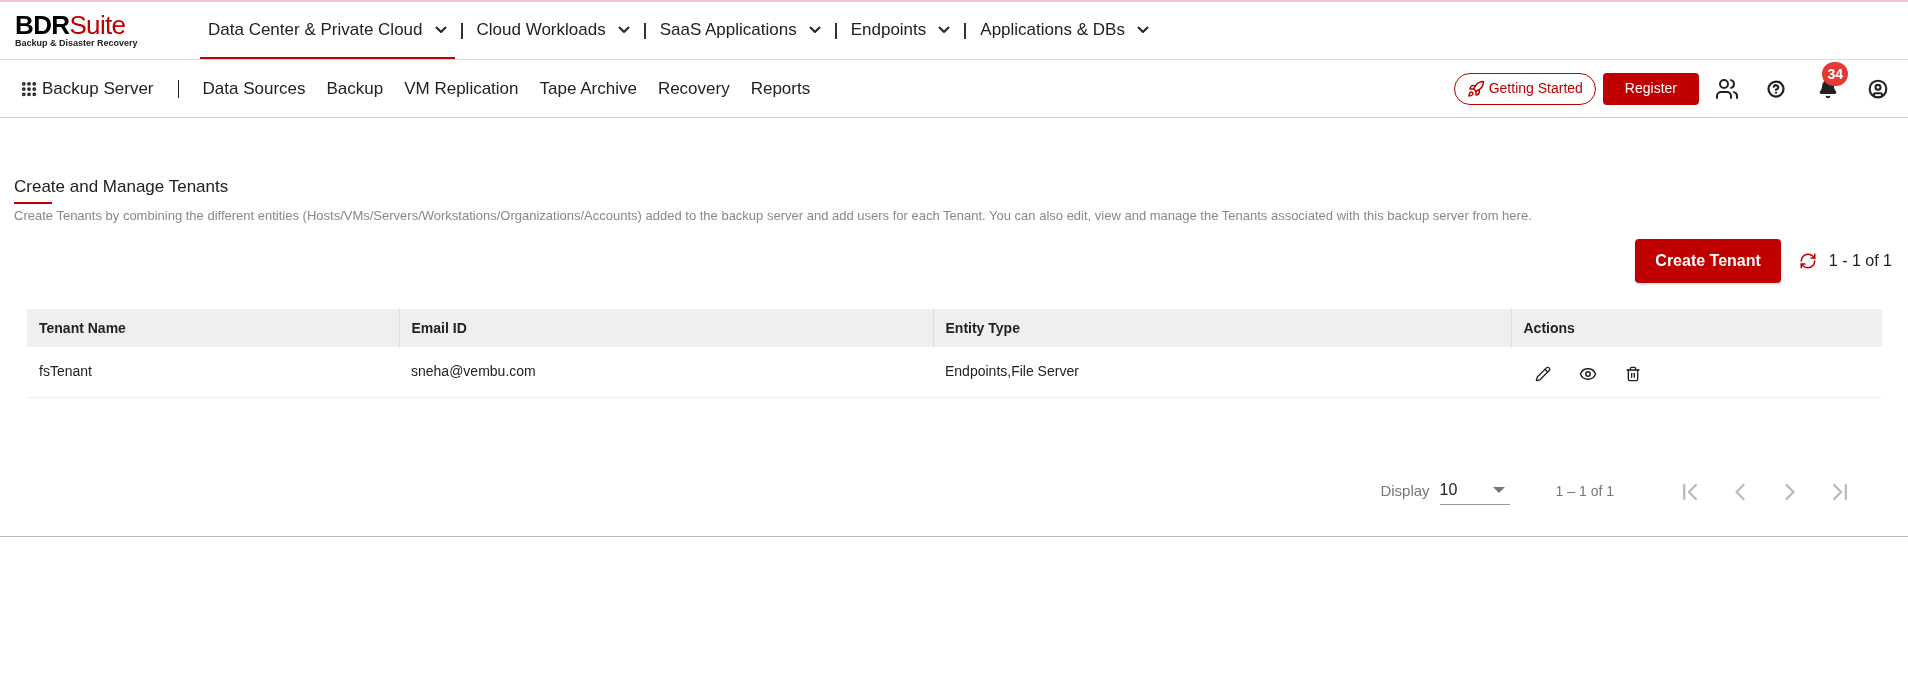 This screenshot has width=1908, height=696. Describe the element at coordinates (461, 88) in the screenshot. I see `nav-link: VM Replication` at that location.